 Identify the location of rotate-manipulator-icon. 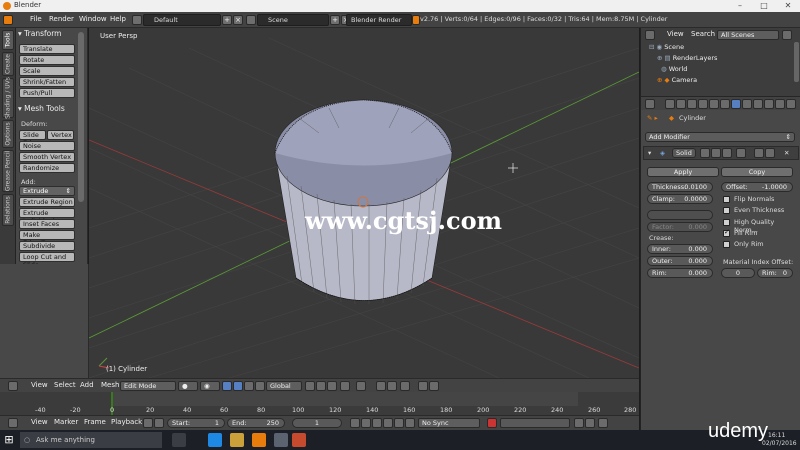
(249, 386).